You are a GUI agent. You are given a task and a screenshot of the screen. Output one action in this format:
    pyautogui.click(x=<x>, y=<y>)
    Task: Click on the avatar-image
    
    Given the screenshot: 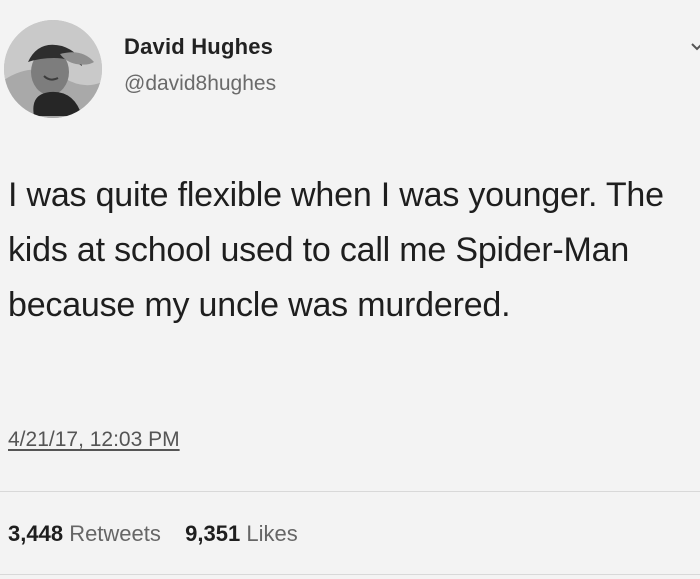 What is the action you would take?
    pyautogui.click(x=53, y=69)
    